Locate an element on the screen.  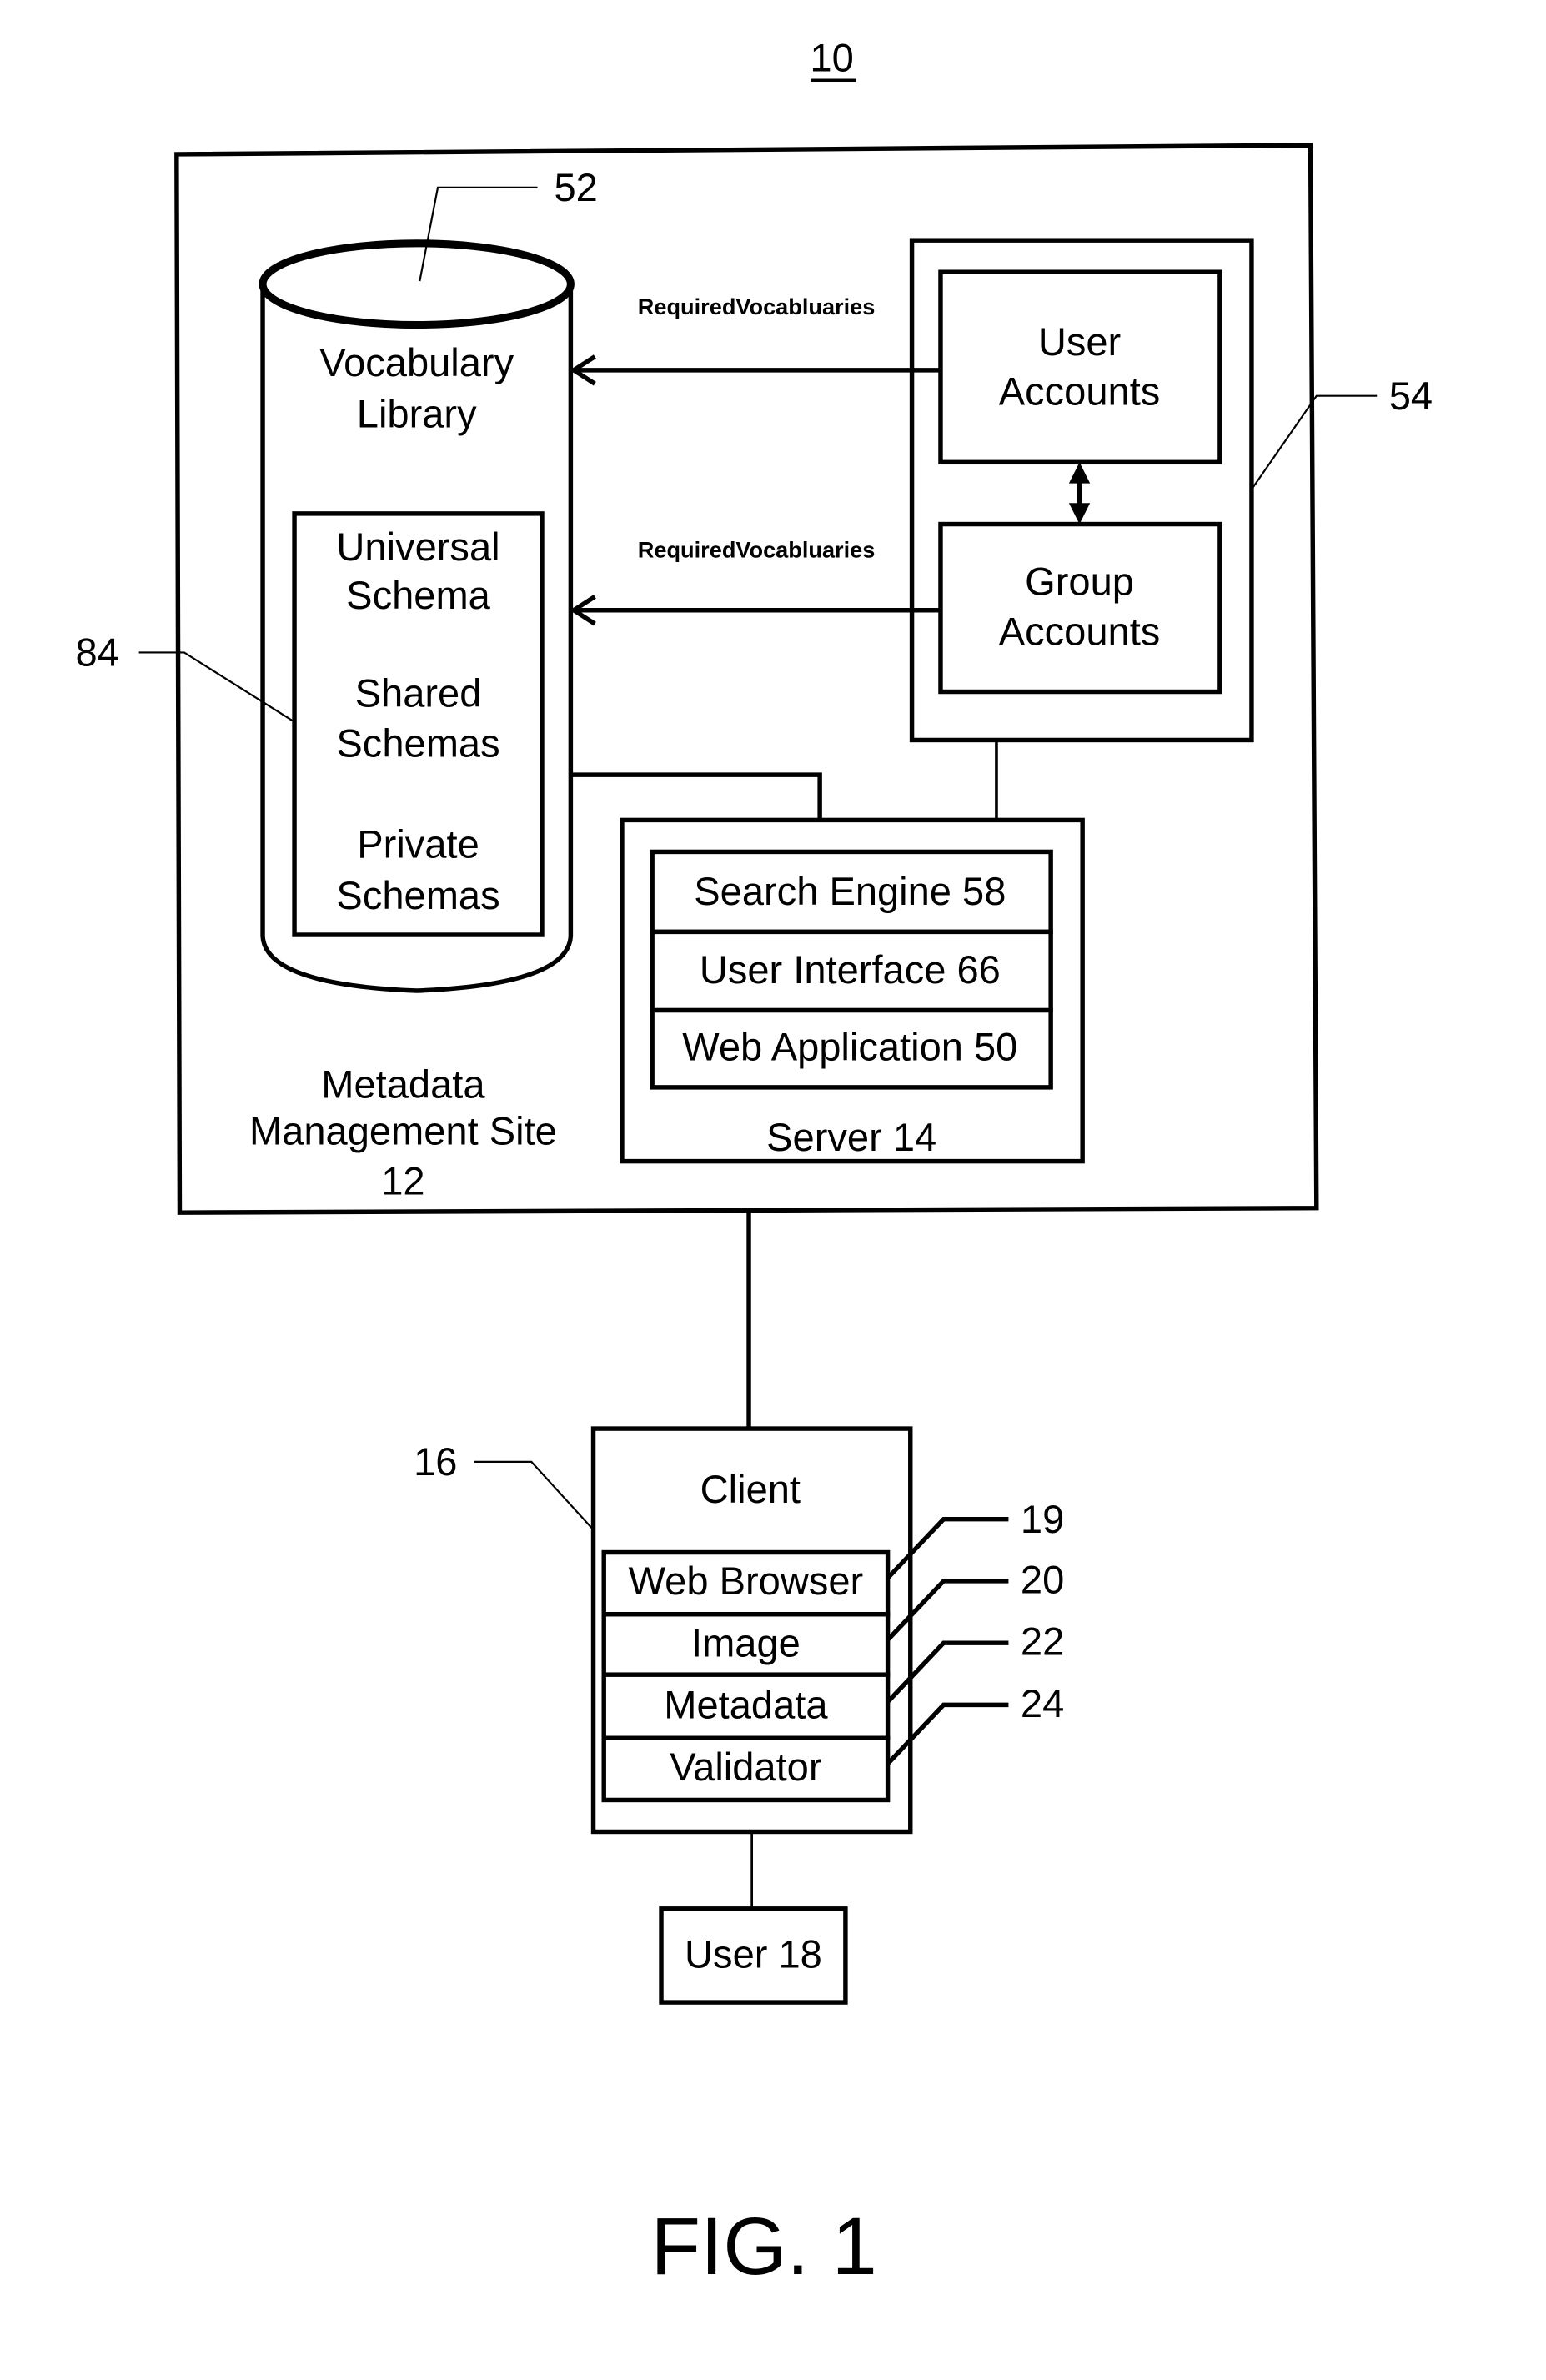
client-component-label: Image is located at coordinates (746, 1642).